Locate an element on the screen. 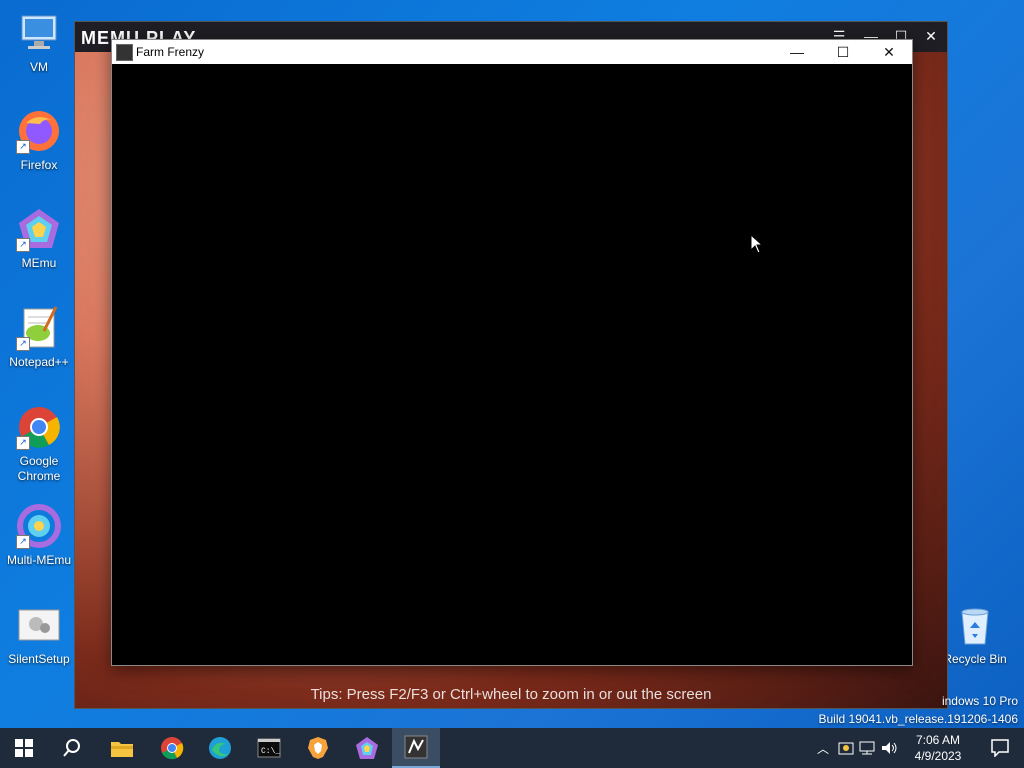  firefox-icon: ↗ is located at coordinates (39, 131).